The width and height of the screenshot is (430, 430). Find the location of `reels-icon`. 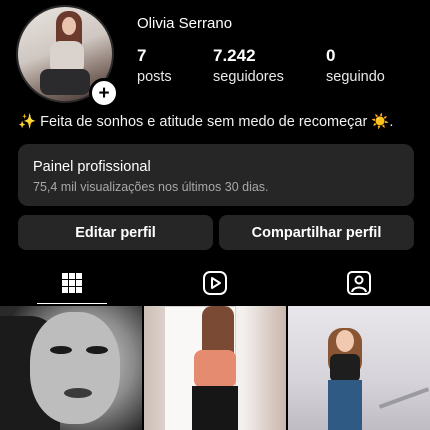

reels-icon is located at coordinates (215, 283).